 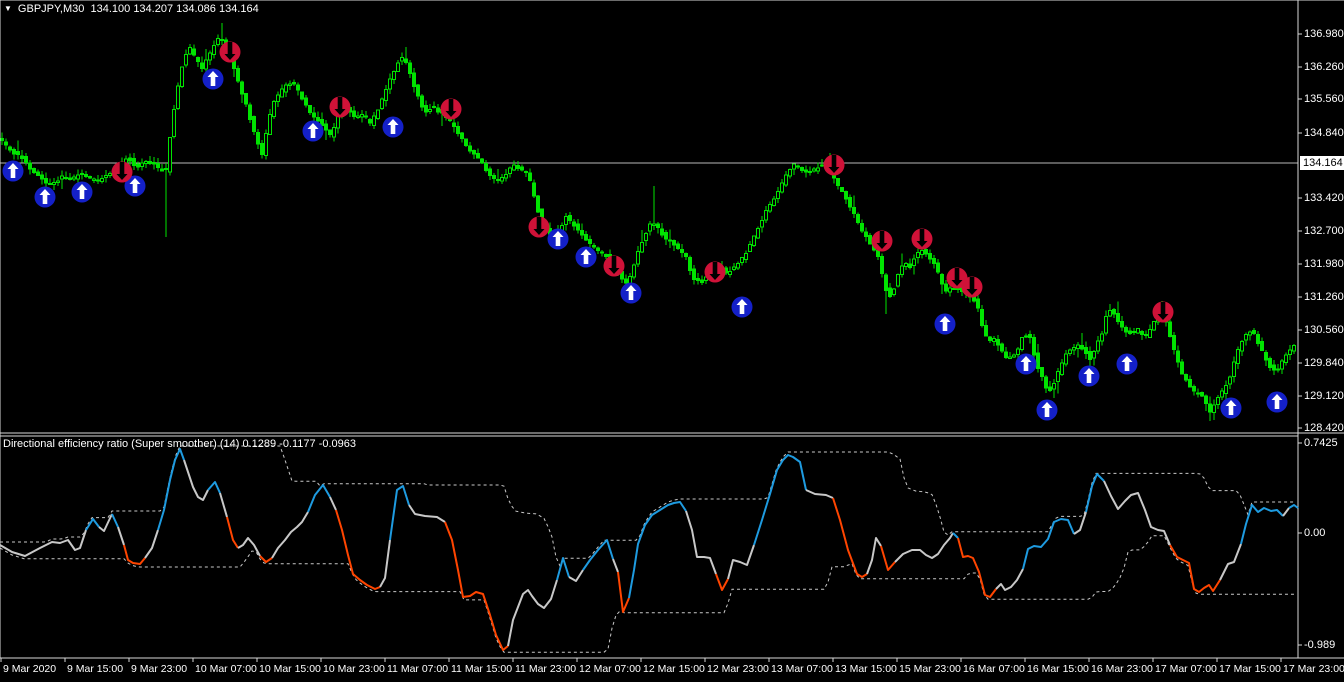 What do you see at coordinates (610, 669) in the screenshot?
I see `time-axis-label: 12 Mar 07:00` at bounding box center [610, 669].